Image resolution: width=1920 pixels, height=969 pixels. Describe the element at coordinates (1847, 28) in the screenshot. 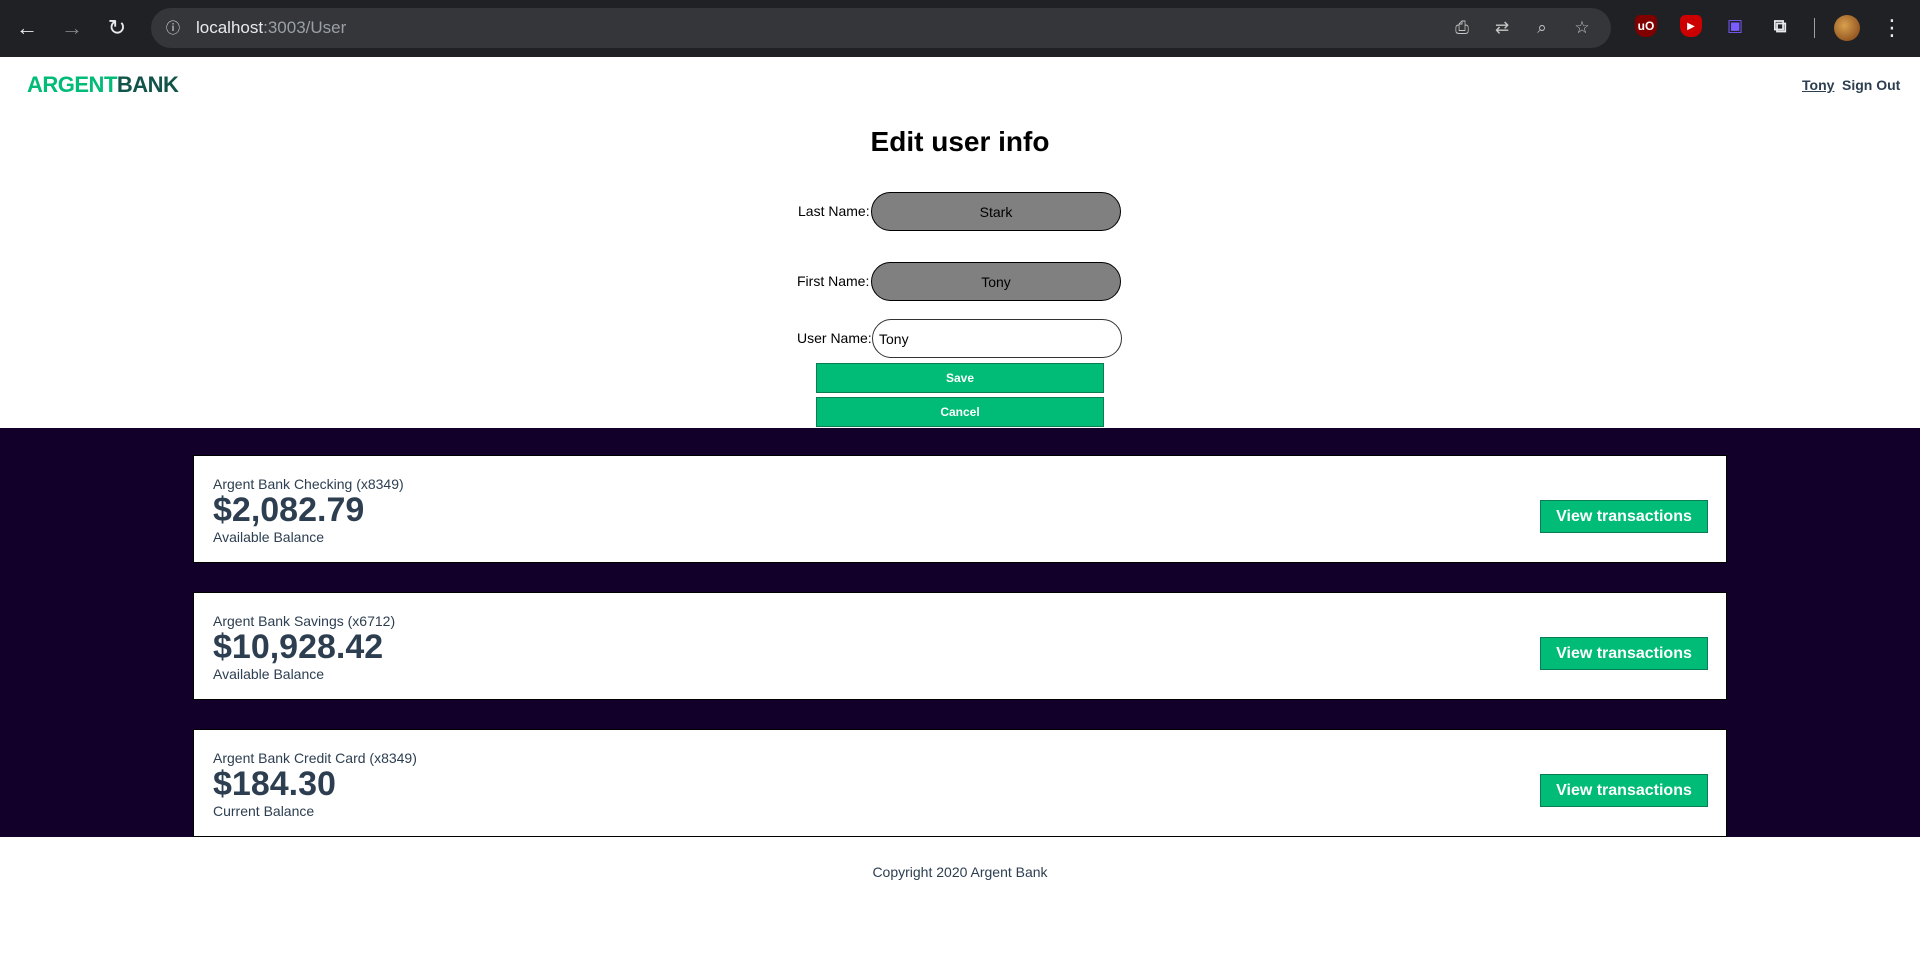

I see `profile-avatar` at that location.